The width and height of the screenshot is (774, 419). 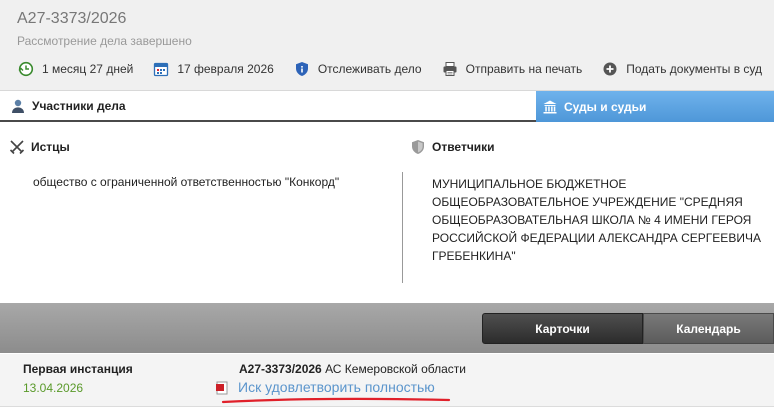 What do you see at coordinates (655, 106) in the screenshot?
I see `tab-courts: Суды и судьи` at bounding box center [655, 106].